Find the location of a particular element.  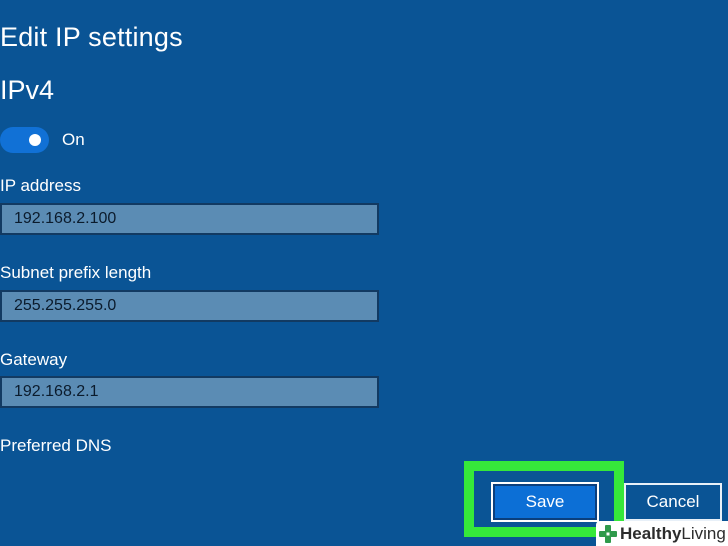

subnet-prefix-input is located at coordinates (189, 306).